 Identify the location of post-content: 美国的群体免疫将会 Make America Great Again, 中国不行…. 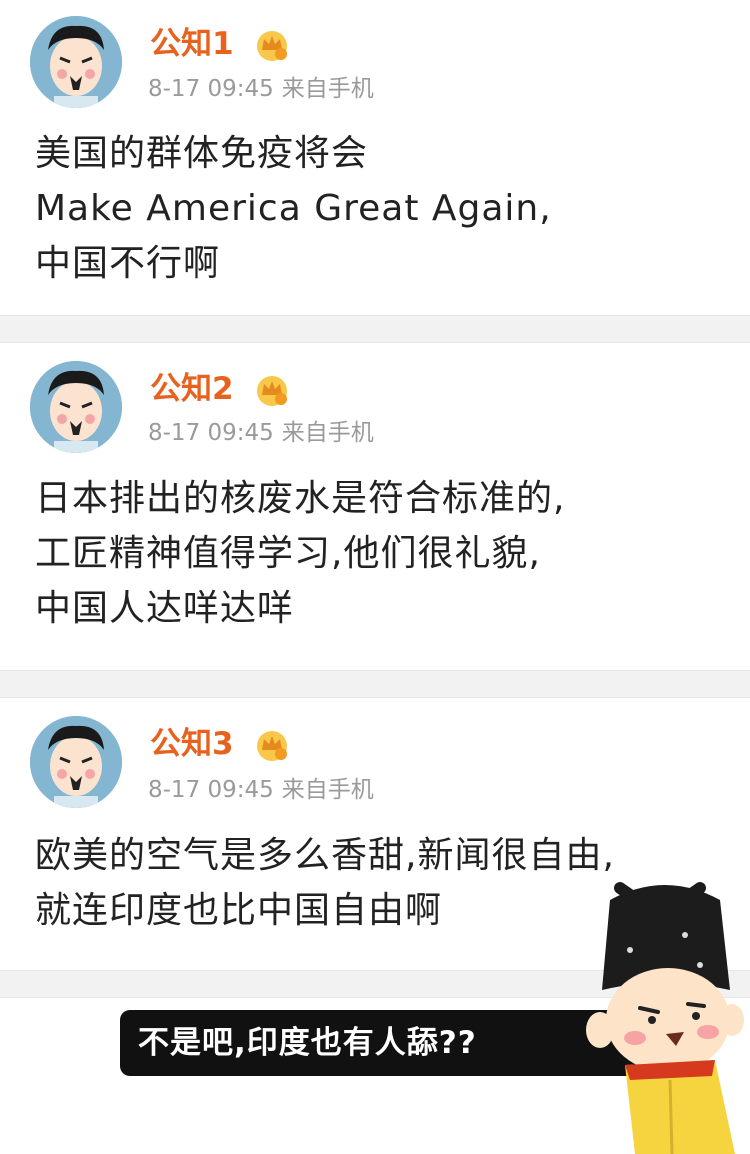
(380, 208).